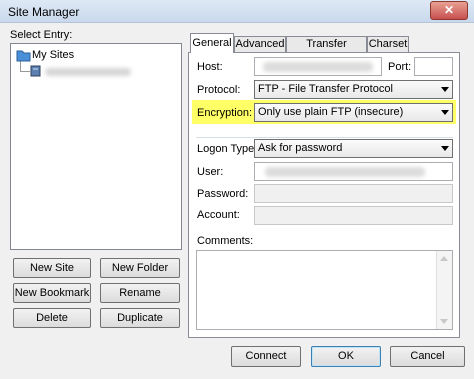 This screenshot has width=474, height=379. What do you see at coordinates (345, 172) in the screenshot?
I see `user-value-redacted` at bounding box center [345, 172].